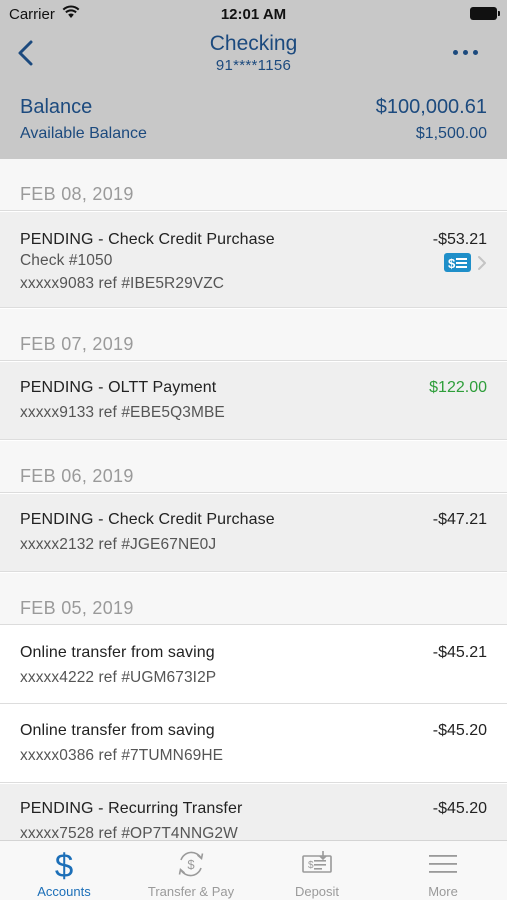  Describe the element at coordinates (191, 891) in the screenshot. I see `tab-label: Transfer & Pay` at that location.